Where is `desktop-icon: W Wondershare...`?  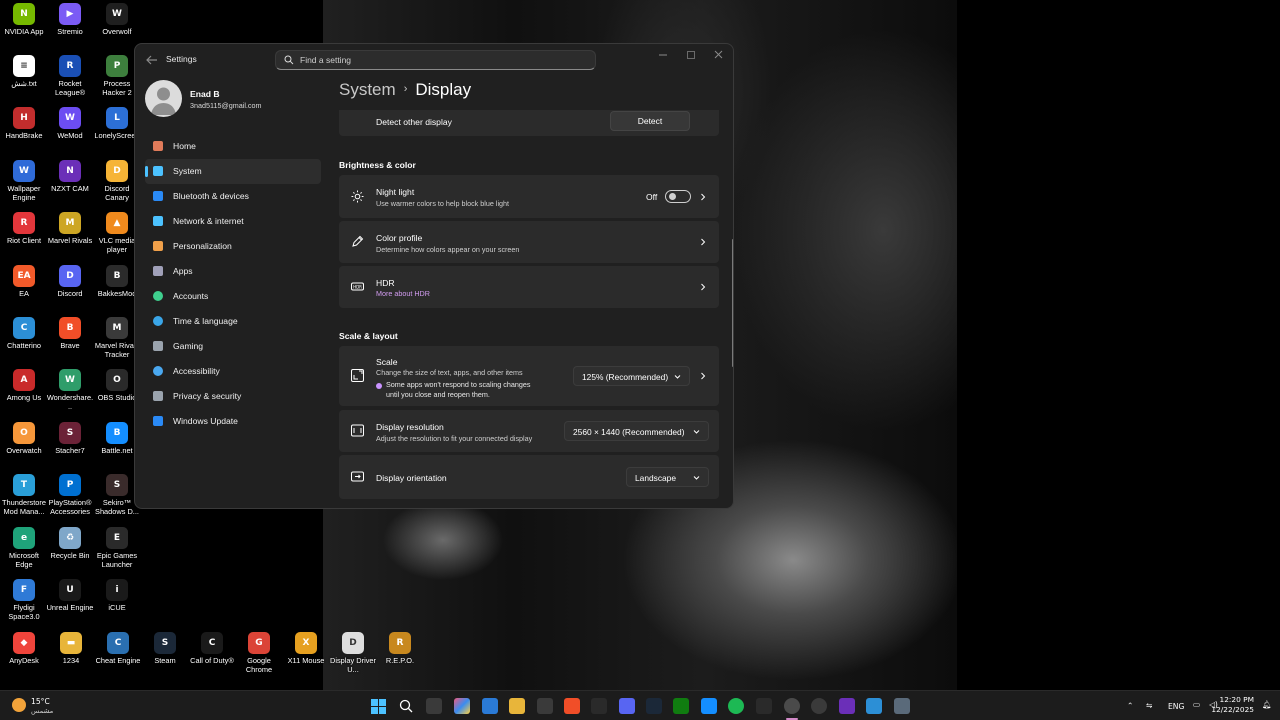
desktop-icon: W Wondershare... is located at coordinates (70, 390).